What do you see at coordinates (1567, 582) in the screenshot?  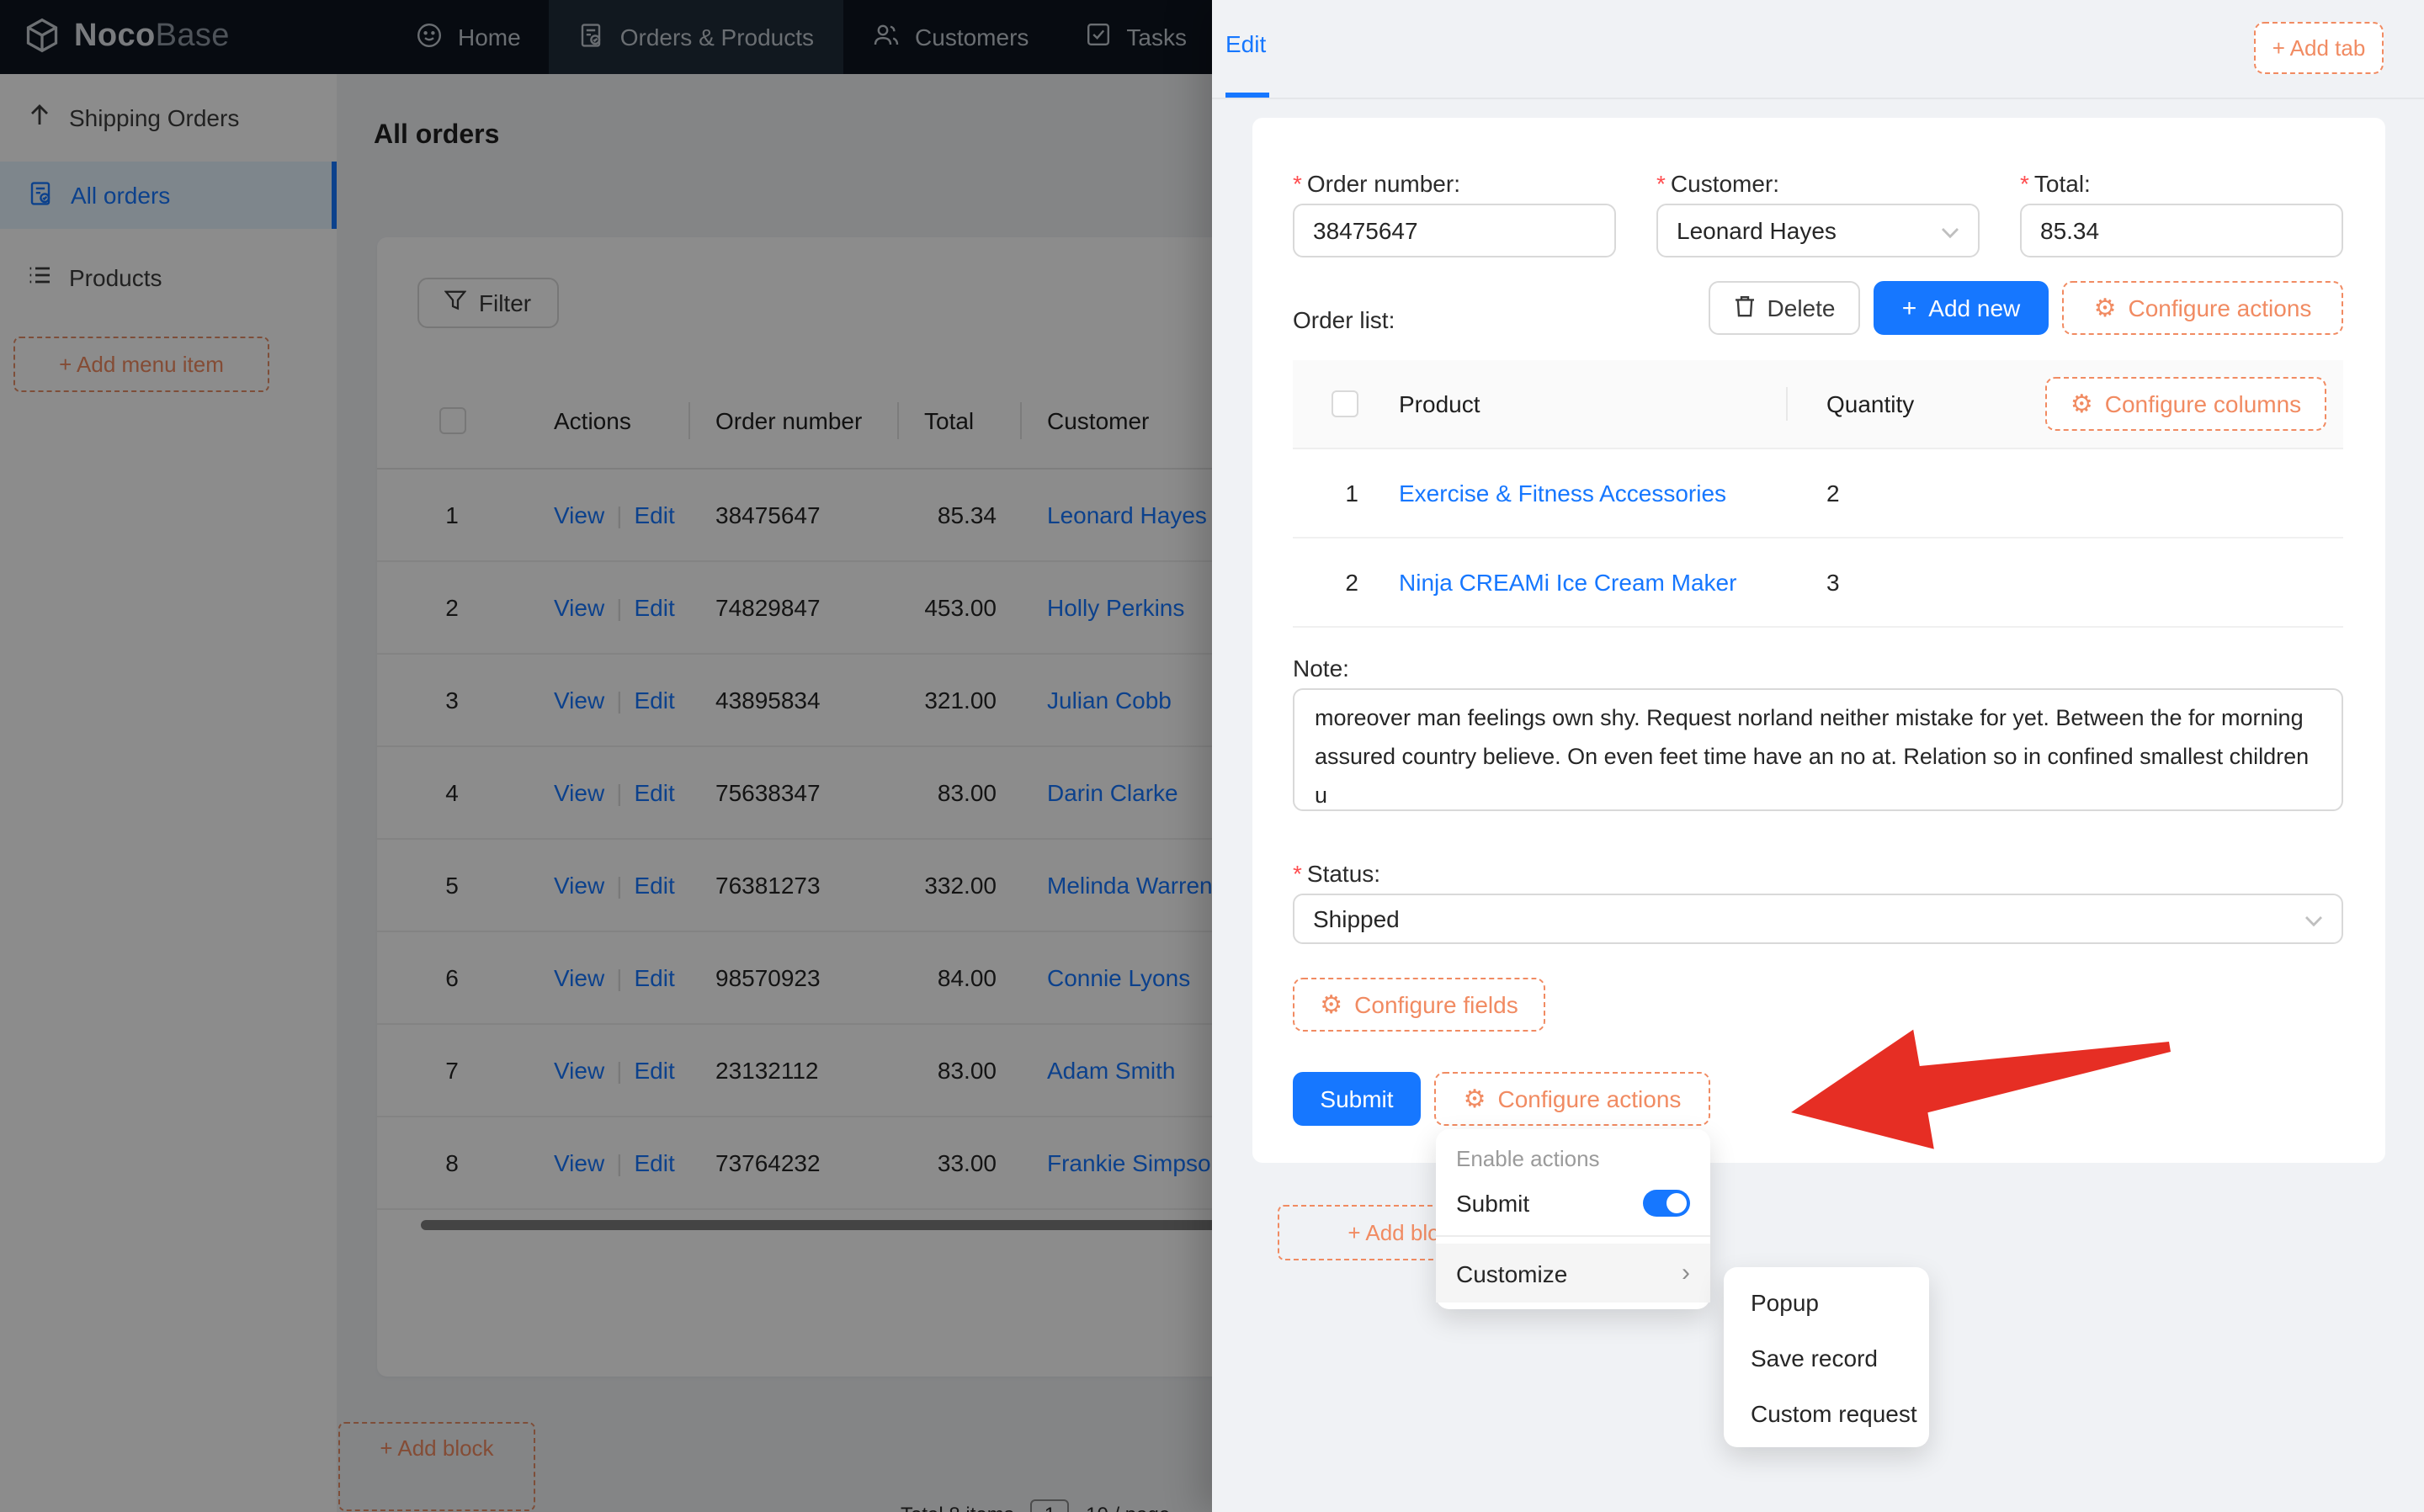 I see `product-link: Ninja CREAMi Ice Cream Maker` at bounding box center [1567, 582].